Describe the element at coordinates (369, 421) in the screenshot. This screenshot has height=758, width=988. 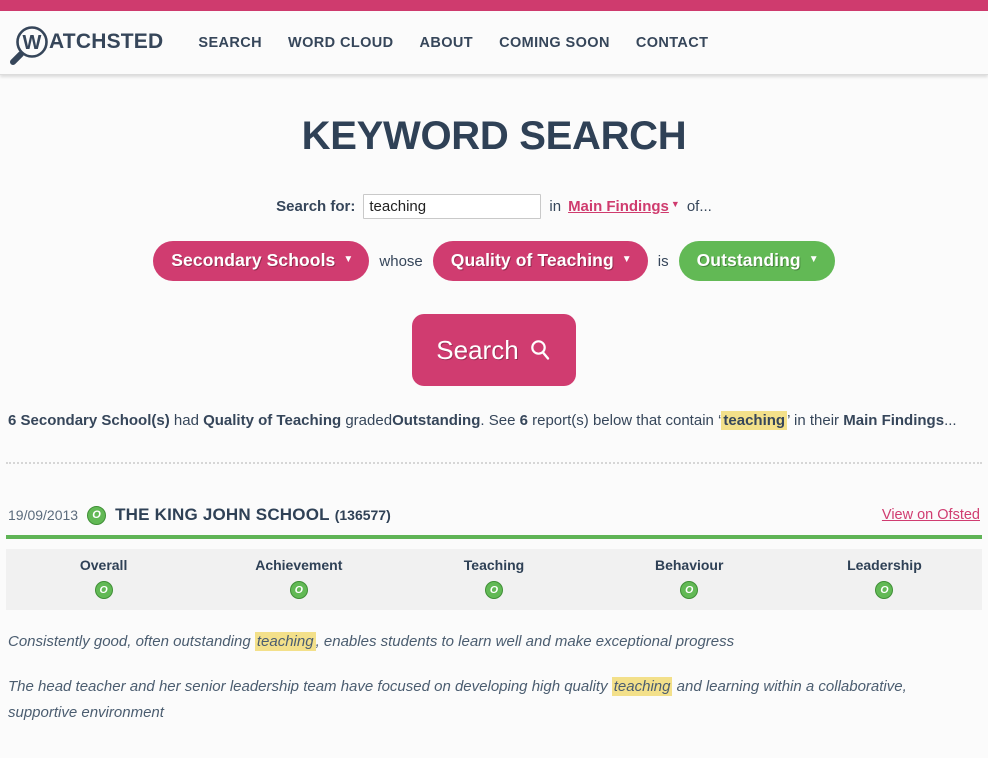
I see `summary-graded: graded` at that location.